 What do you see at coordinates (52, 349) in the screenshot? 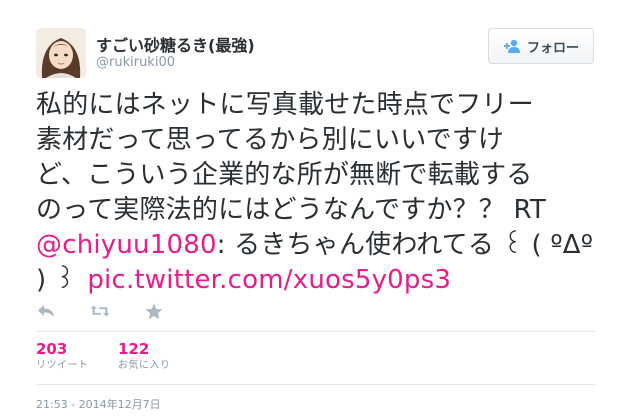
I see `retweet-count: 203` at bounding box center [52, 349].